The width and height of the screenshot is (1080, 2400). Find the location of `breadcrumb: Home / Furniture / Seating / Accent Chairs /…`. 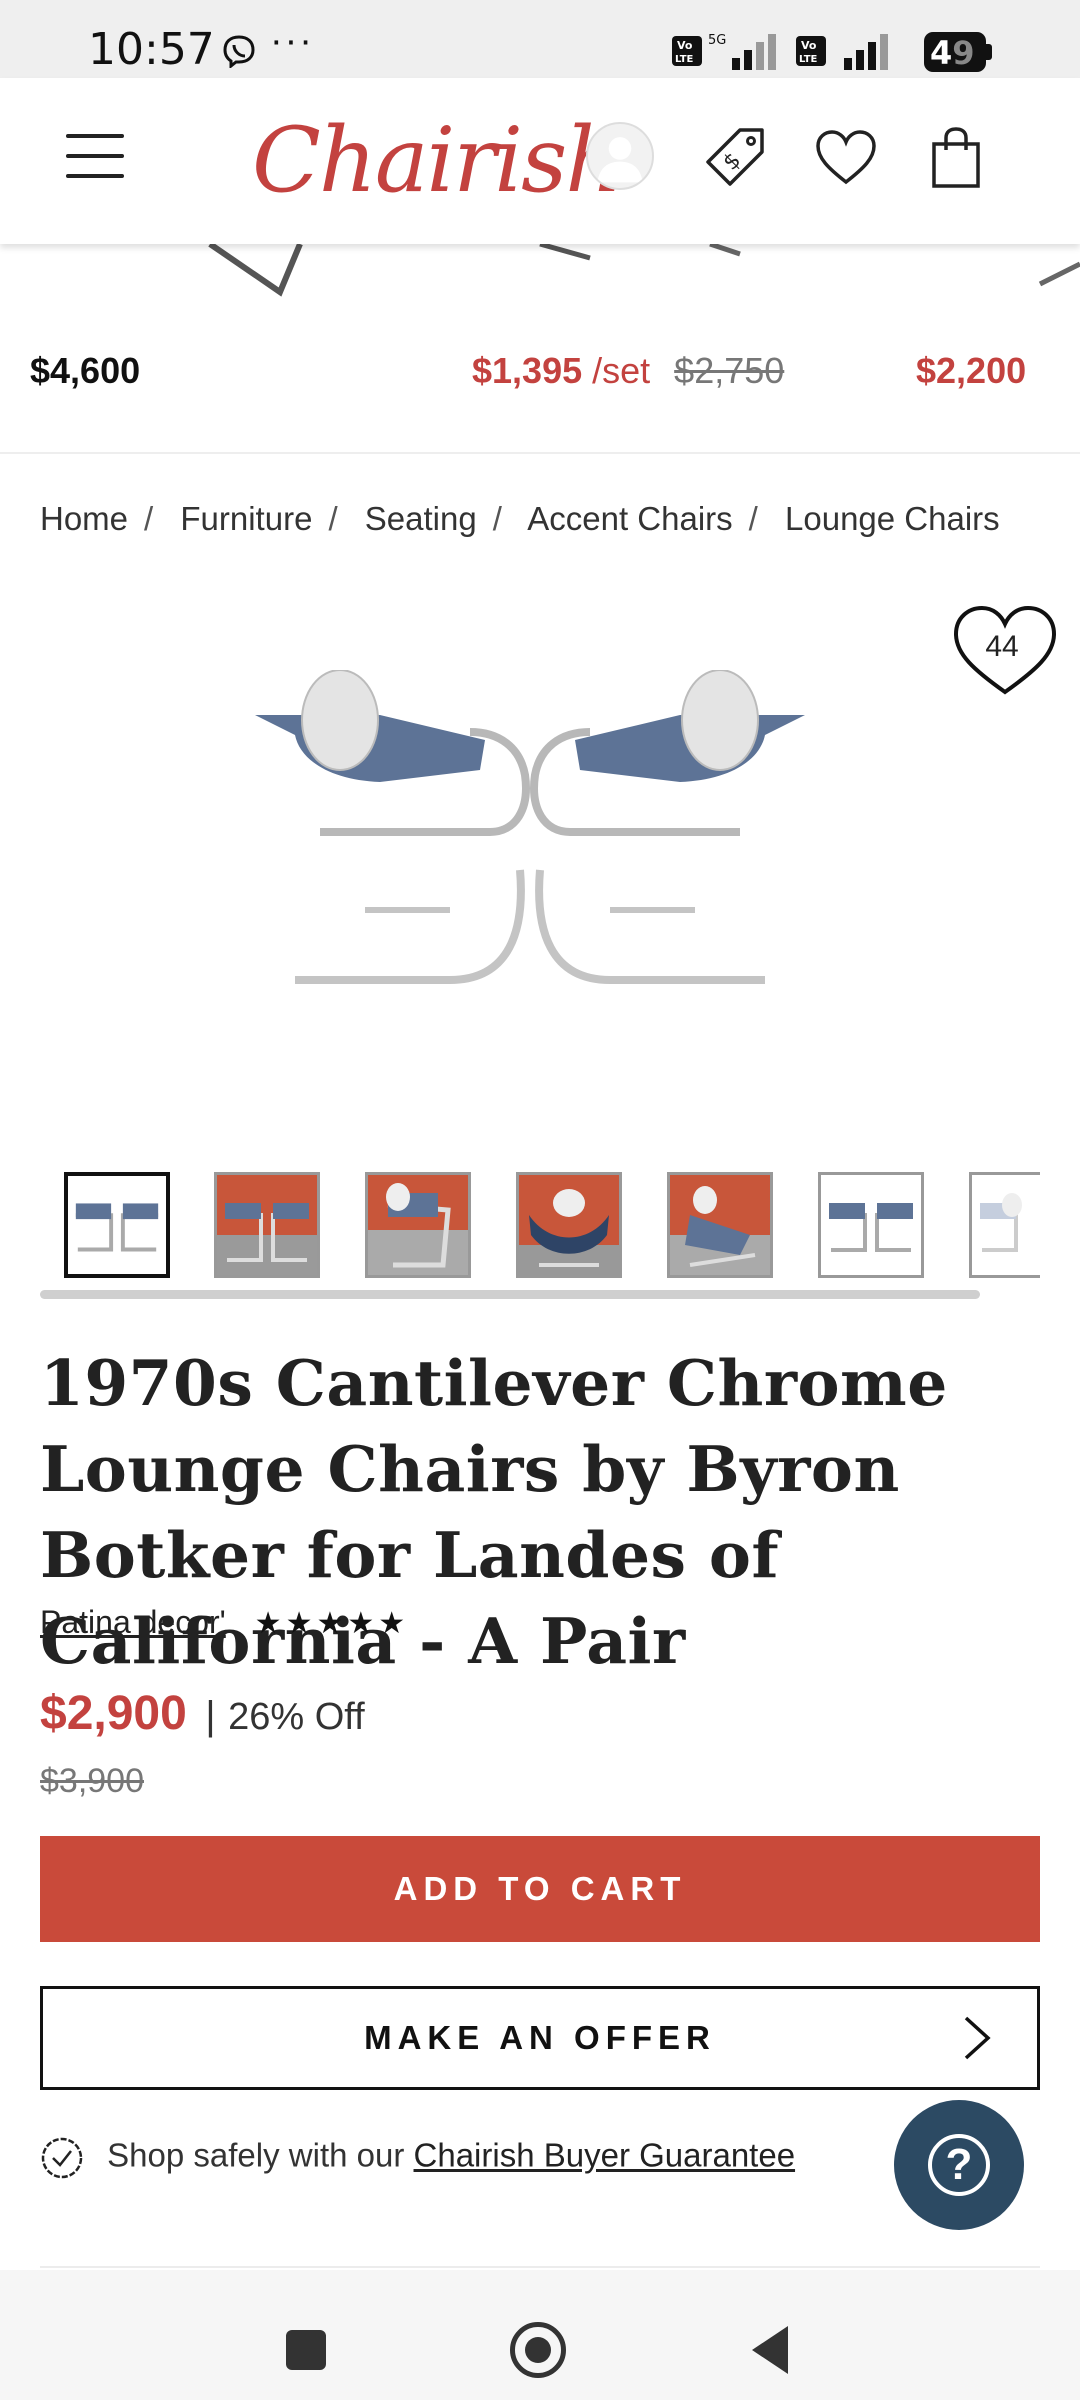

breadcrumb: Home / Furniture / Seating / Accent Chairs /… is located at coordinates (520, 518).